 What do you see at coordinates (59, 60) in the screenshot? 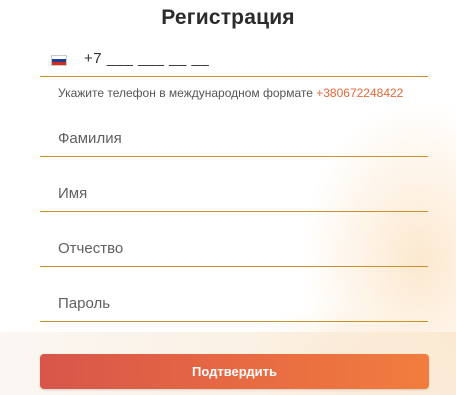
I see `russia-flag-icon` at bounding box center [59, 60].